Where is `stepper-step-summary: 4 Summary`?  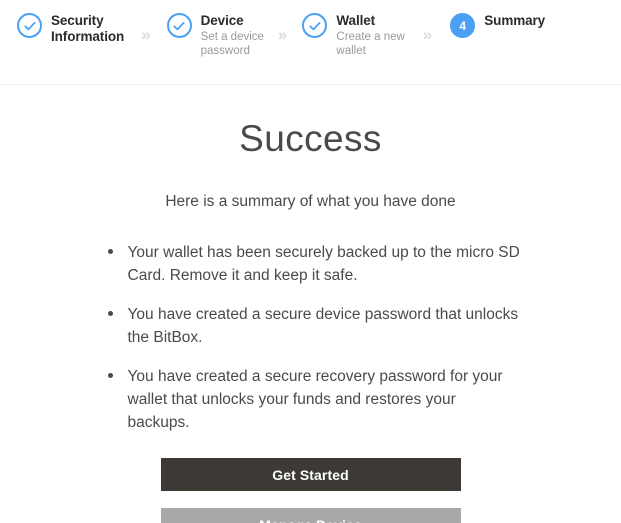 stepper-step-summary: 4 Summary is located at coordinates (497, 25).